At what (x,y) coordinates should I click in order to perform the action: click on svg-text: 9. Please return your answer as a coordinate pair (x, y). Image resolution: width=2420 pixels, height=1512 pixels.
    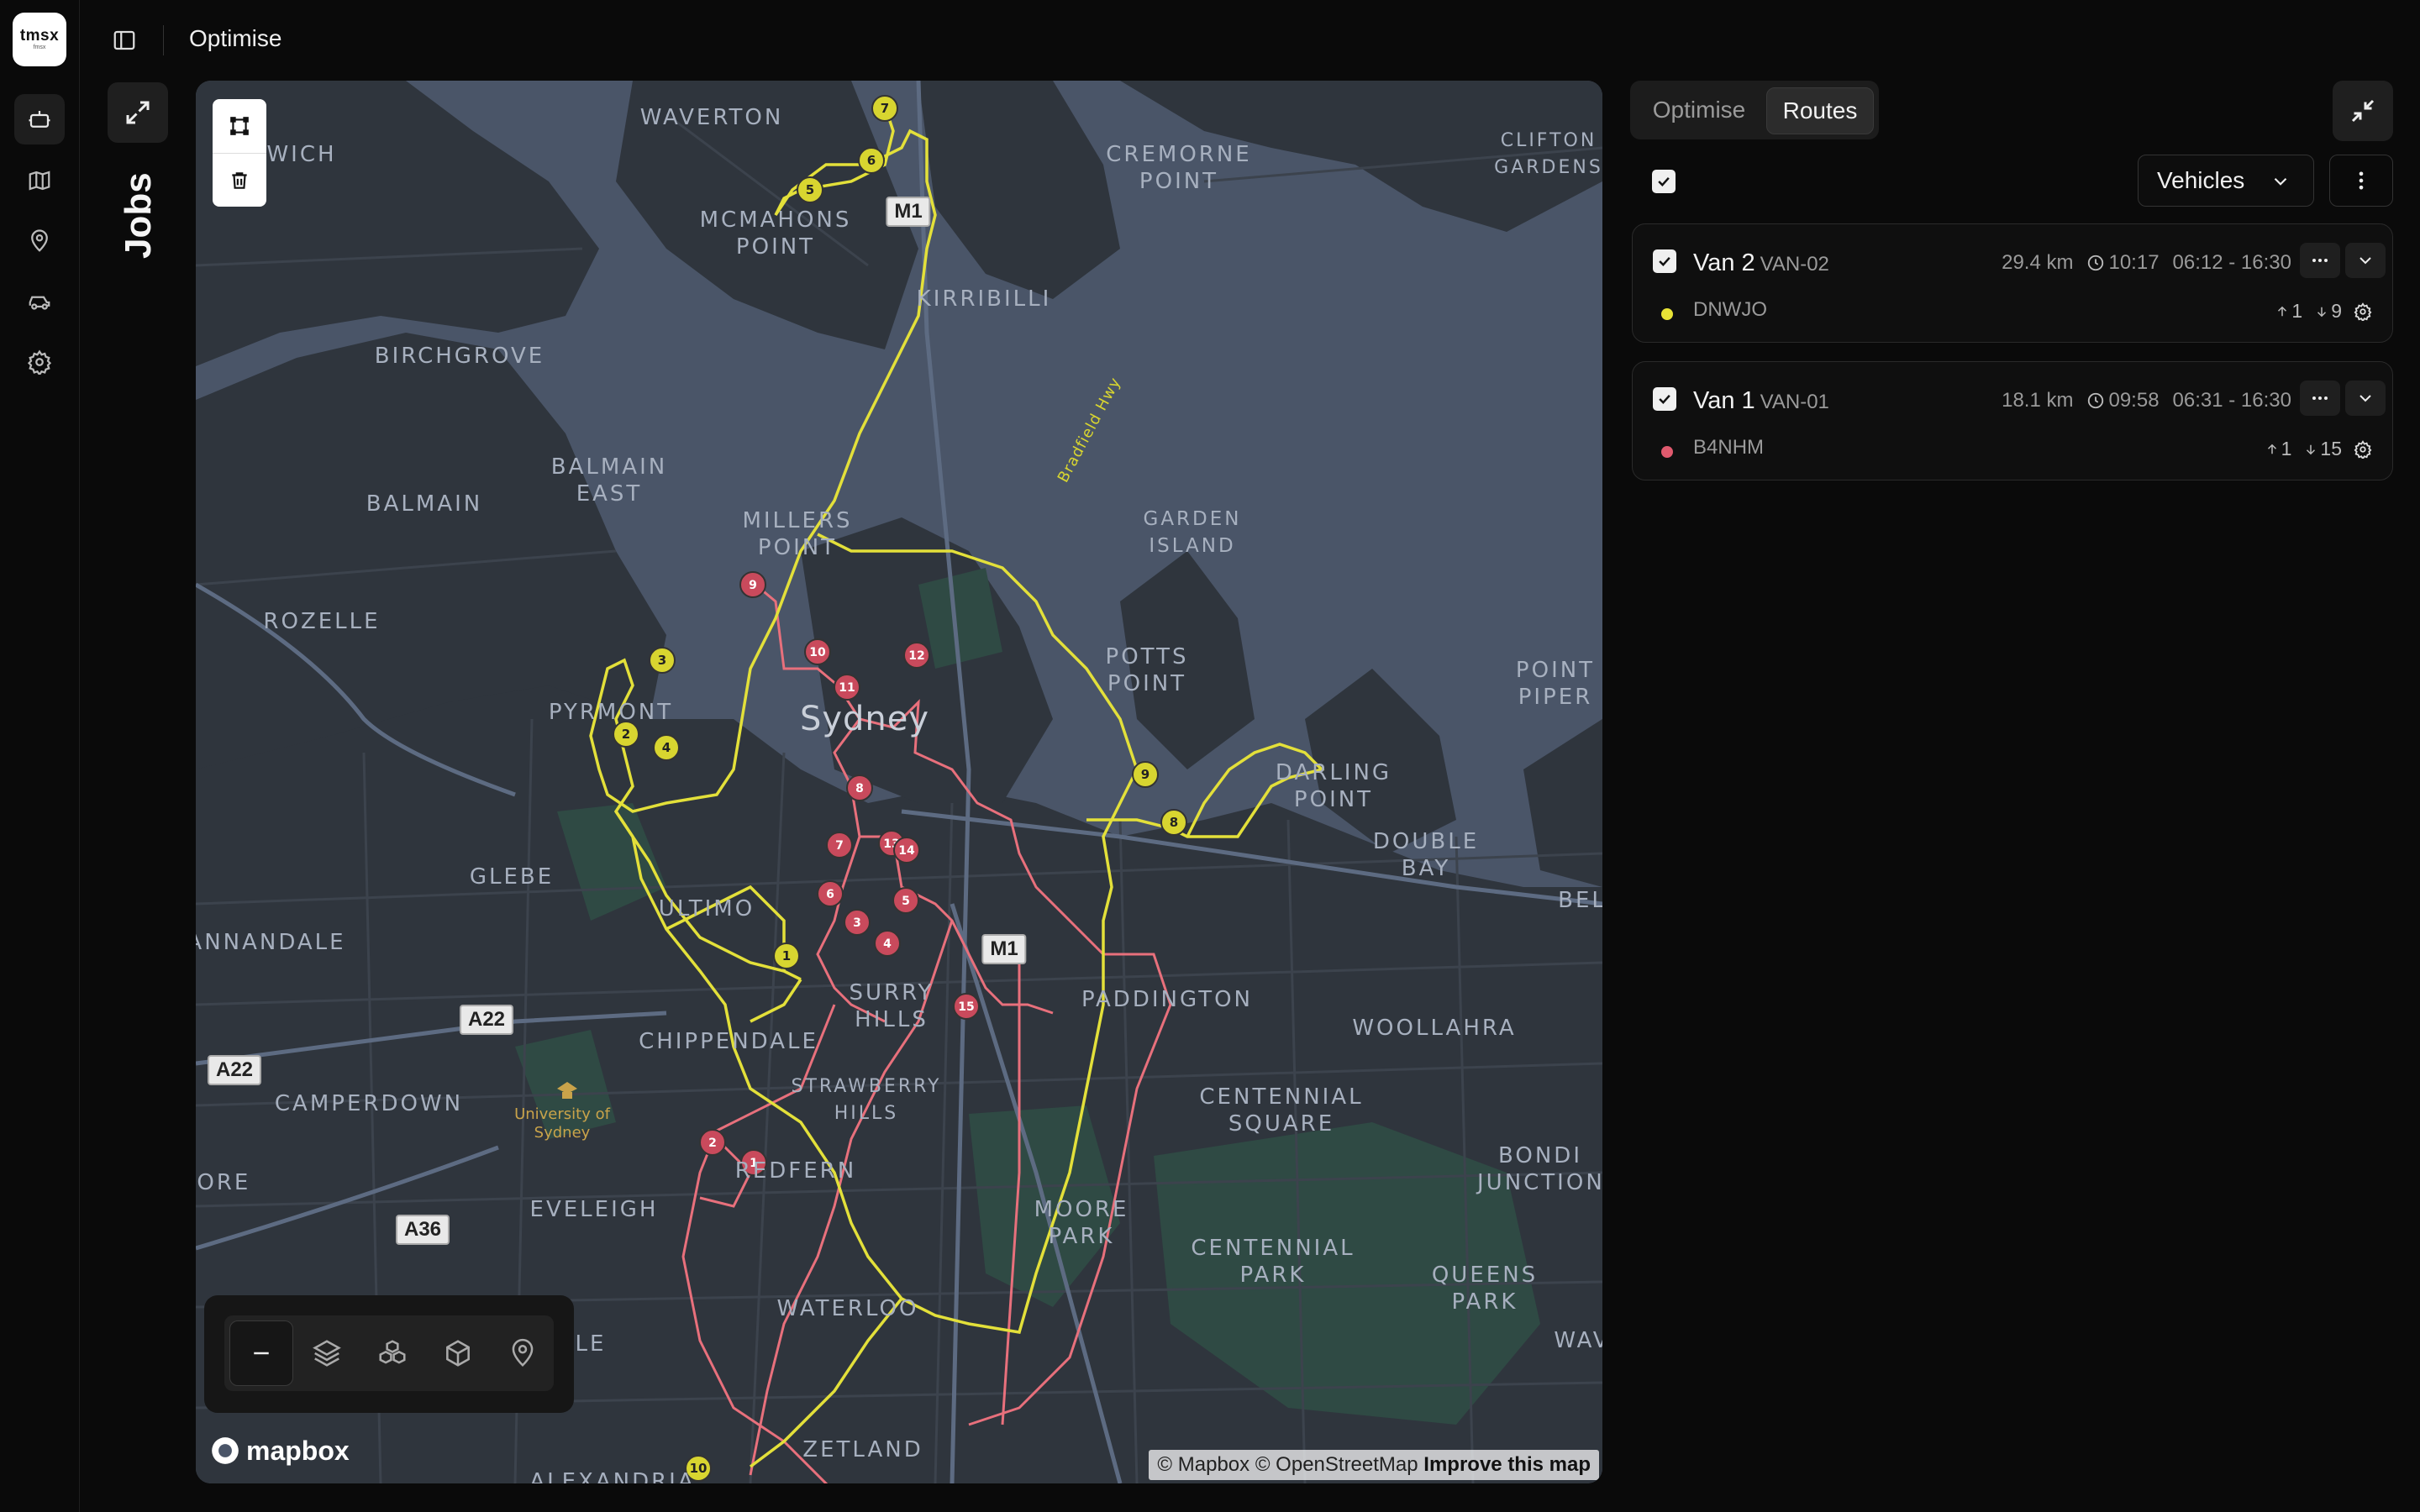
    Looking at the image, I should click on (753, 585).